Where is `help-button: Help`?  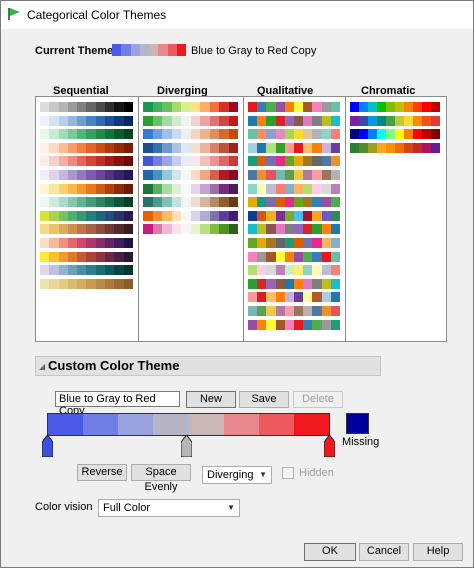 help-button: Help is located at coordinates (438, 552).